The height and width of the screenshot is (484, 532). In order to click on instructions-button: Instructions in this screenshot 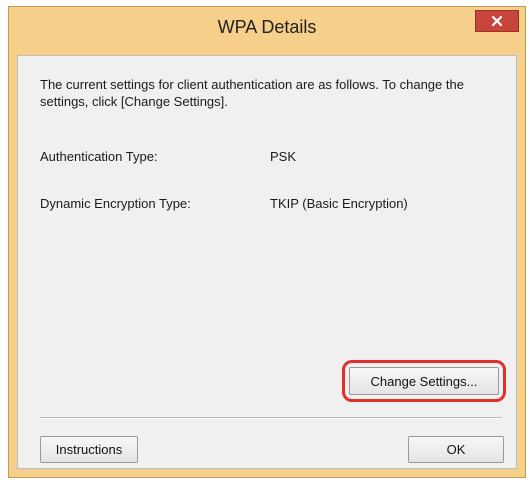, I will do `click(89, 449)`.